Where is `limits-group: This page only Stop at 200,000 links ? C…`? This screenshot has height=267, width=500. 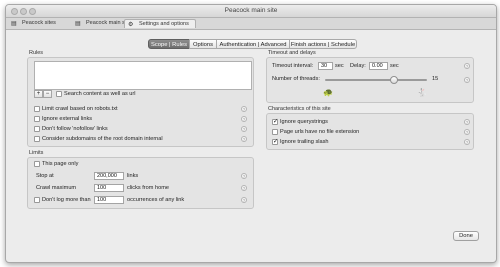
limits-group: This page only Stop at 200,000 links ? C… is located at coordinates (140, 183).